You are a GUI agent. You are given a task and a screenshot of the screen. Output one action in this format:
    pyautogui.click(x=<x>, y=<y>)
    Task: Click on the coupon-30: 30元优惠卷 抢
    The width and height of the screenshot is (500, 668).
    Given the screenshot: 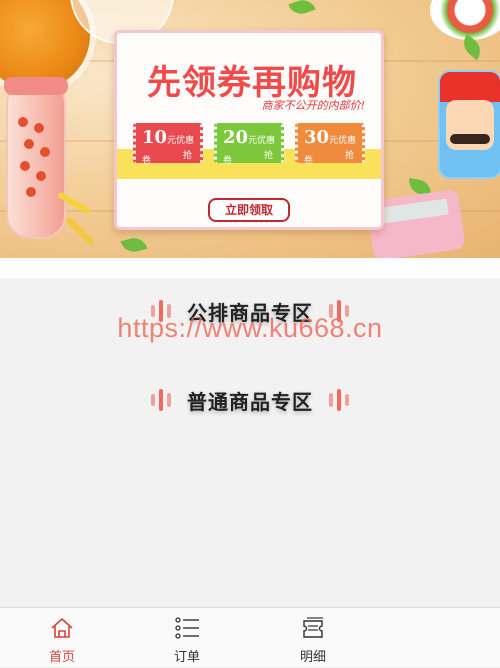 What is the action you would take?
    pyautogui.click(x=330, y=144)
    